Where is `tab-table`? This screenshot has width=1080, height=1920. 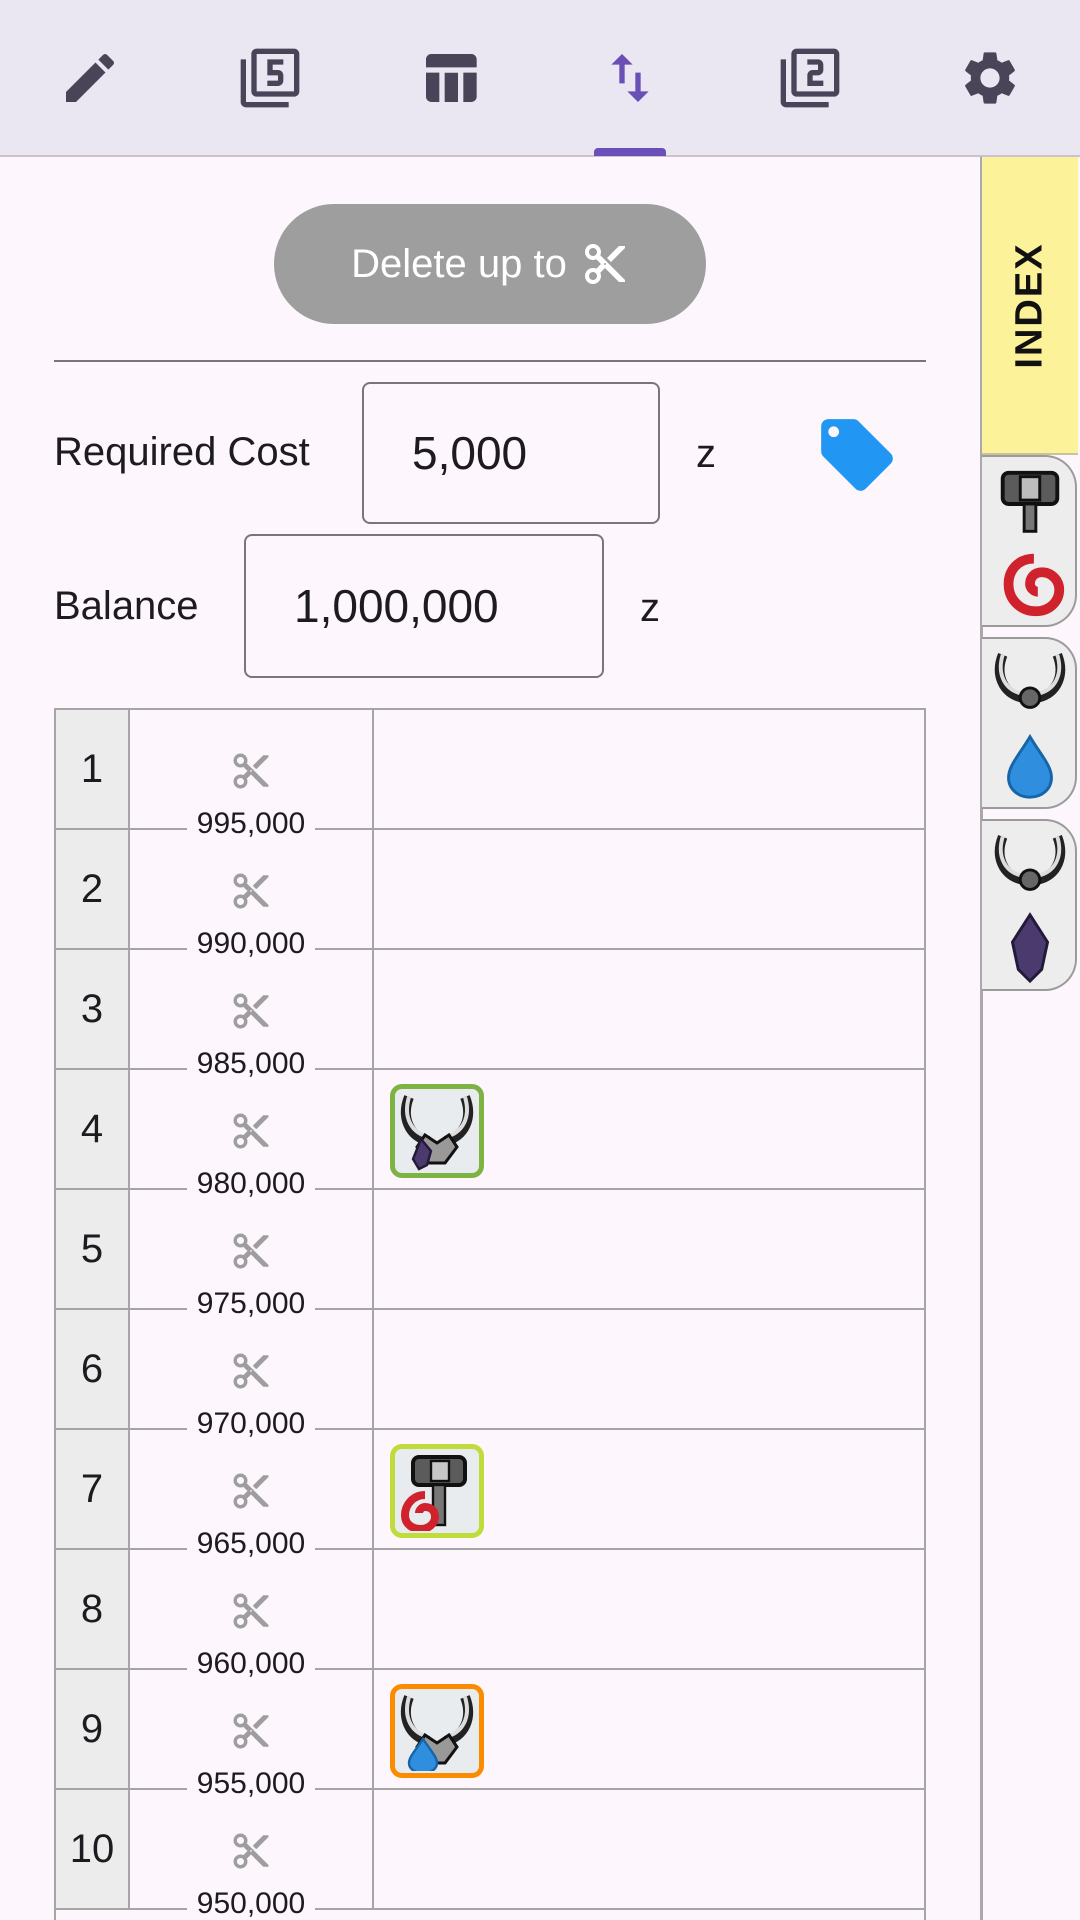 tab-table is located at coordinates (450, 78).